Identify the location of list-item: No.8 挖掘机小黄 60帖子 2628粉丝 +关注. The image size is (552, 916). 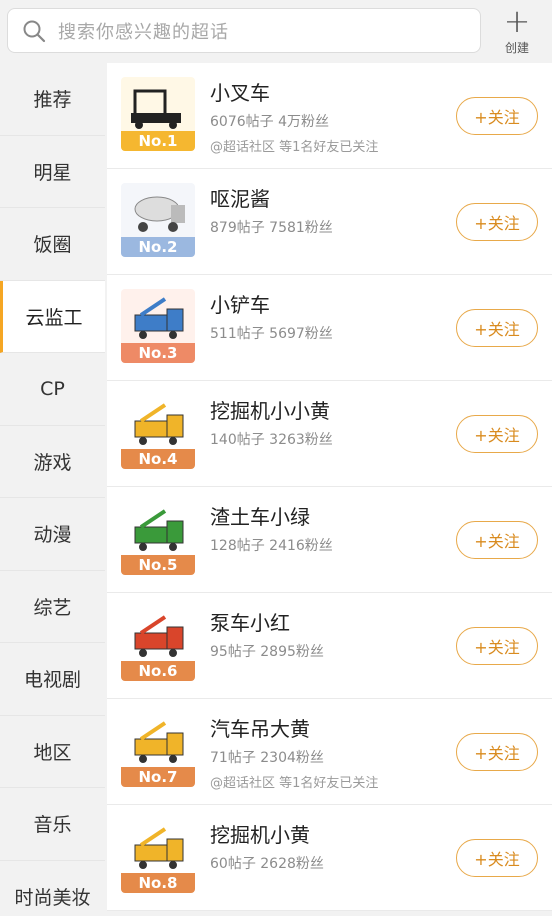
(329, 858).